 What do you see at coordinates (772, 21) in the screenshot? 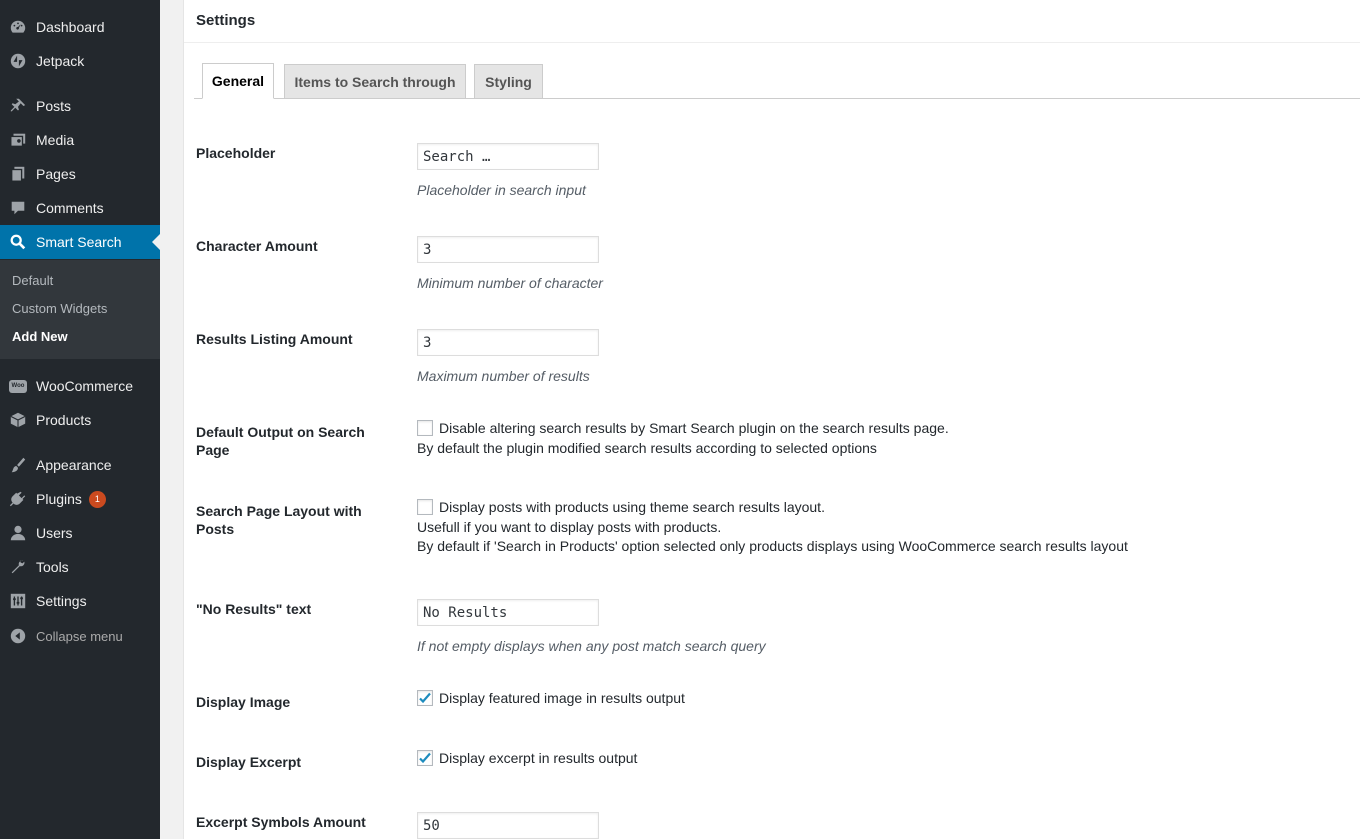
I see `panel-header: Settings` at bounding box center [772, 21].